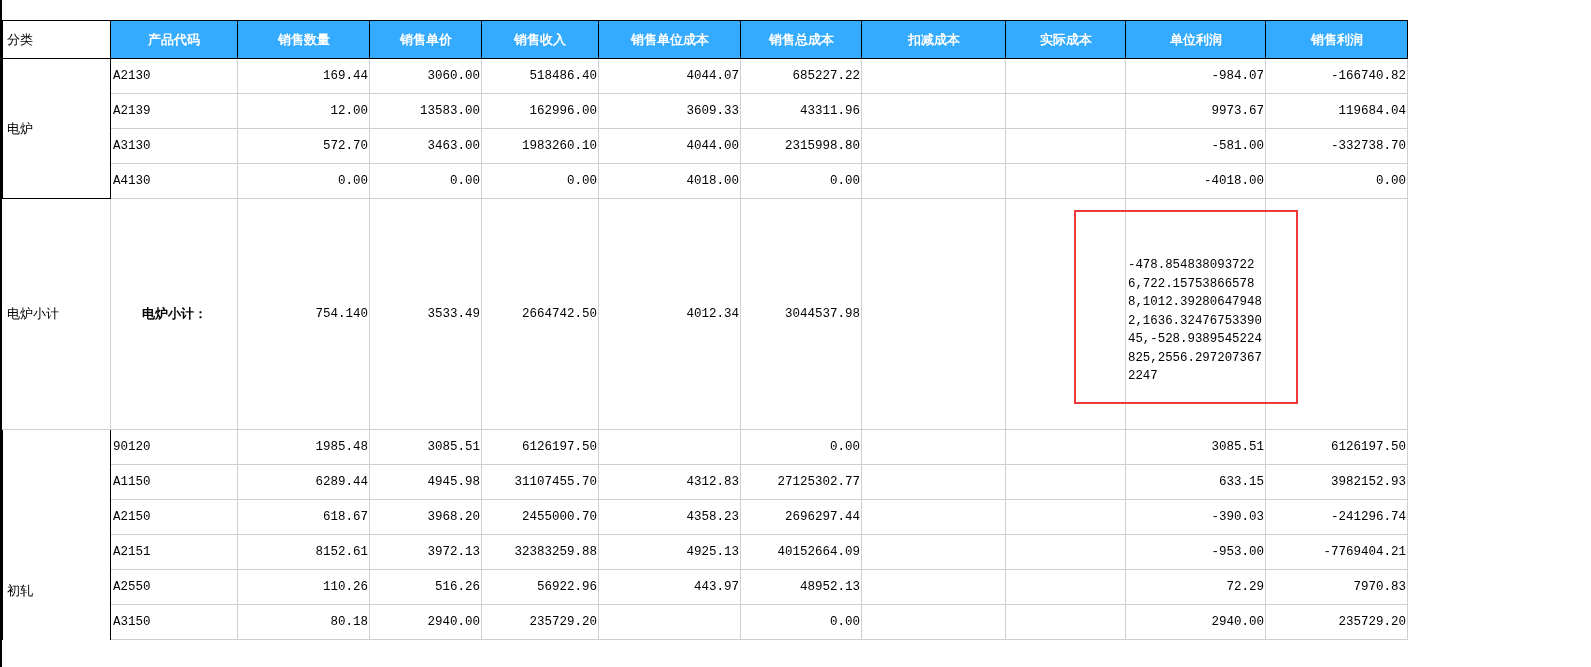  I want to click on table-header-cell: 扣减成本, so click(933, 39).